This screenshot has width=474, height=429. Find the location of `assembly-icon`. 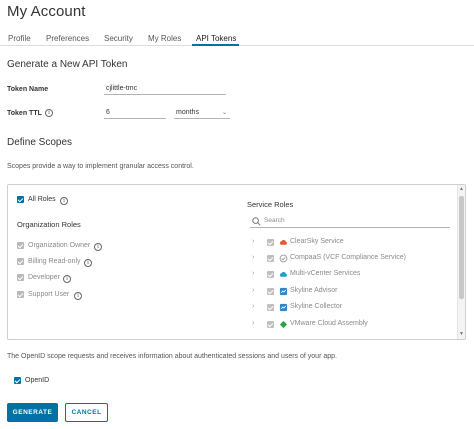

assembly-icon is located at coordinates (283, 324).